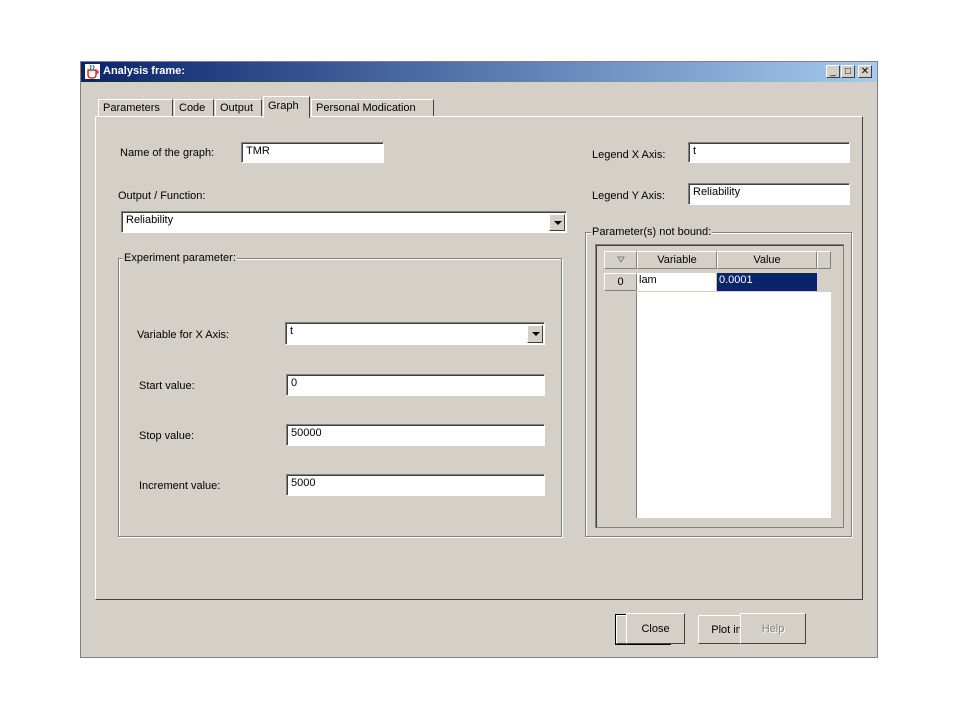 The height and width of the screenshot is (720, 960). Describe the element at coordinates (167, 436) in the screenshot. I see `stop-value-label: Stop value:` at that location.